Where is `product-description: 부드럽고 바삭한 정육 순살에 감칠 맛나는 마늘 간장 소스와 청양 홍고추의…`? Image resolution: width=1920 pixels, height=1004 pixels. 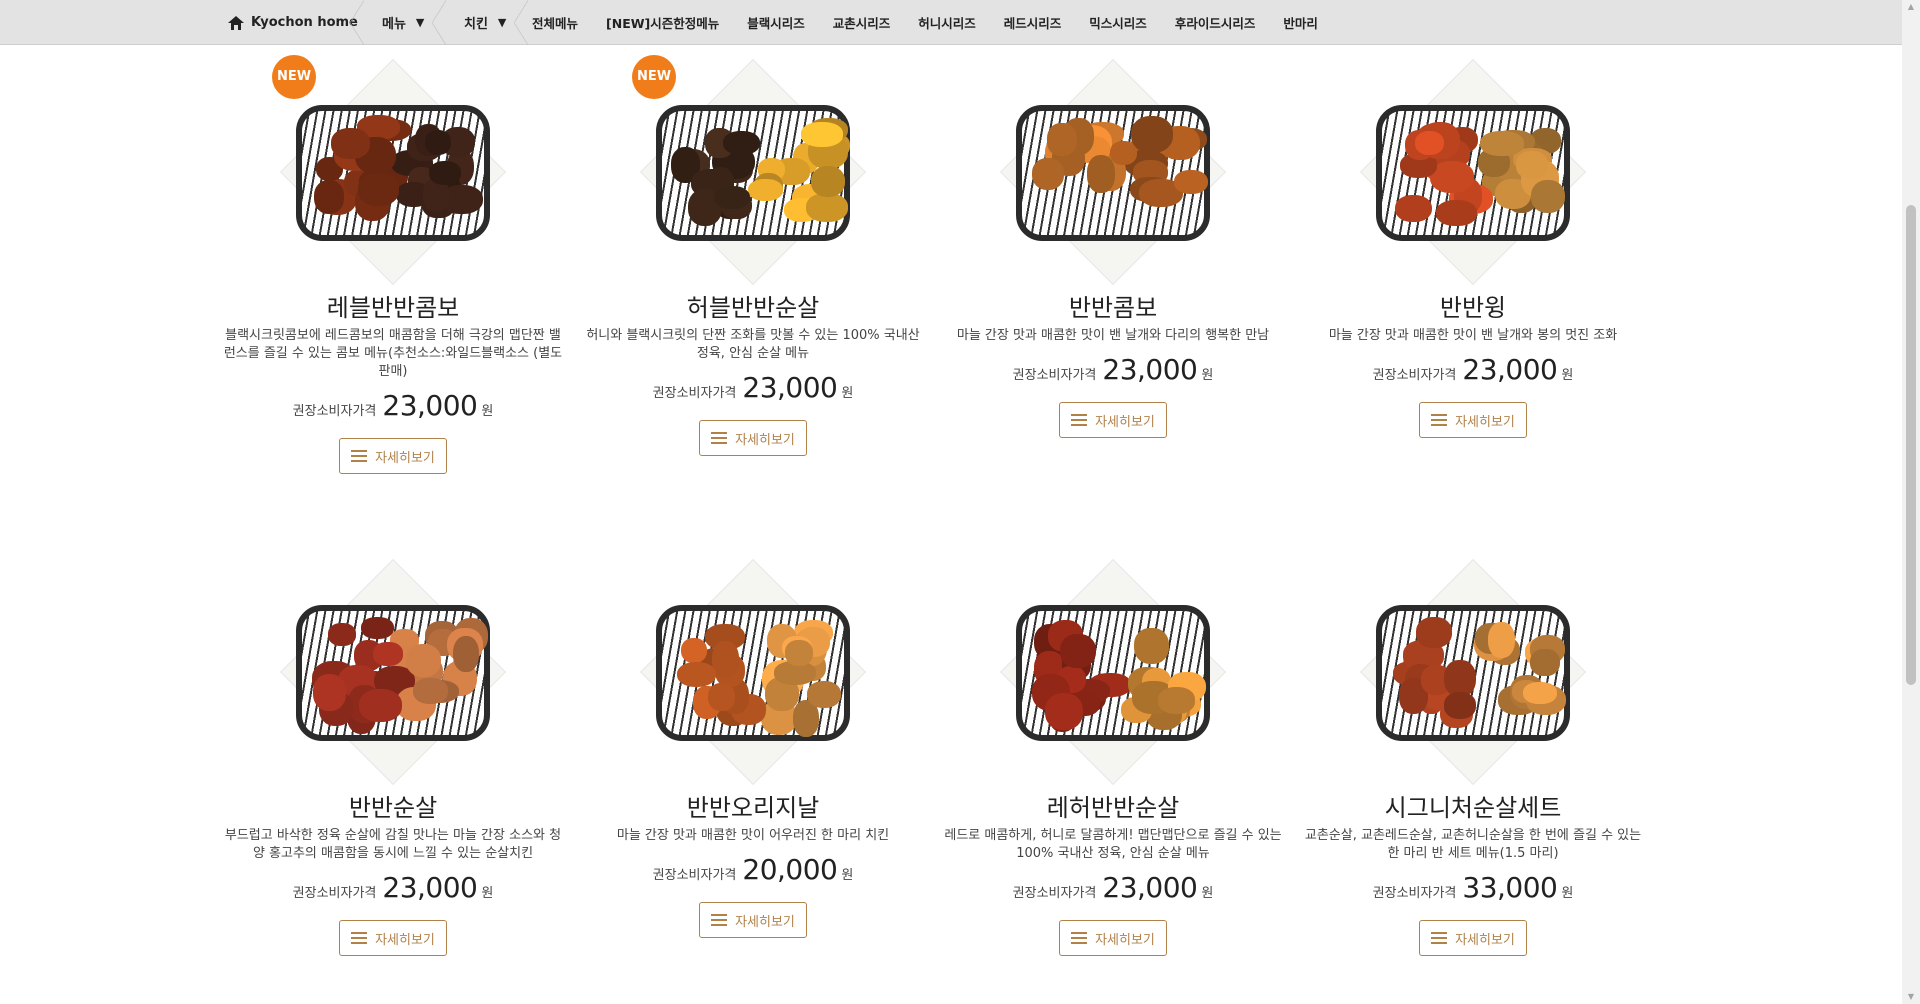 product-description: 부드럽고 바삭한 정육 순살에 감칠 맛나는 마늘 간장 소스와 청양 홍고추의… is located at coordinates (393, 844).